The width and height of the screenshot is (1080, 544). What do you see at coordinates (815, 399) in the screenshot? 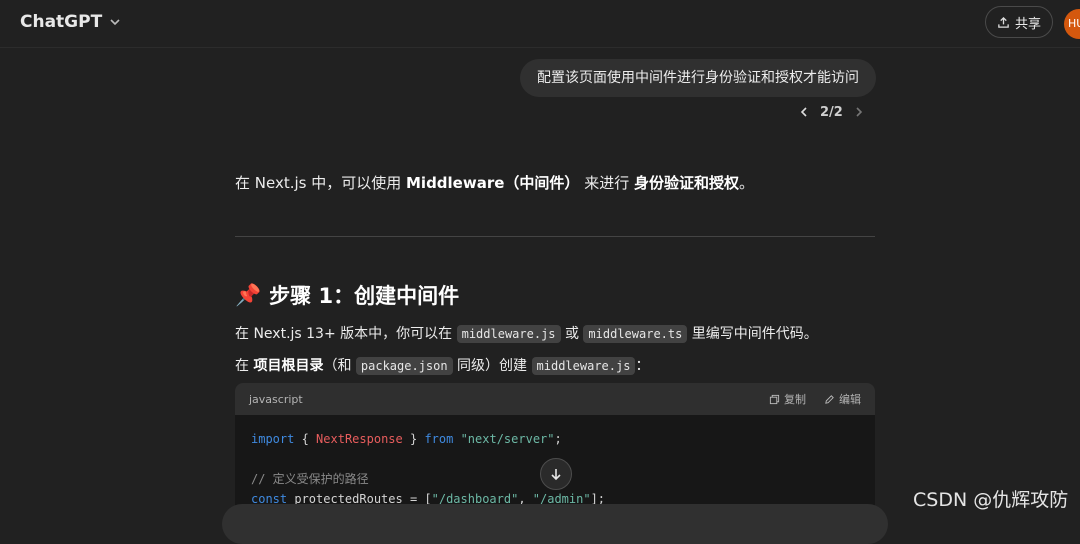
I see `code-actions: 复制 编辑` at bounding box center [815, 399].